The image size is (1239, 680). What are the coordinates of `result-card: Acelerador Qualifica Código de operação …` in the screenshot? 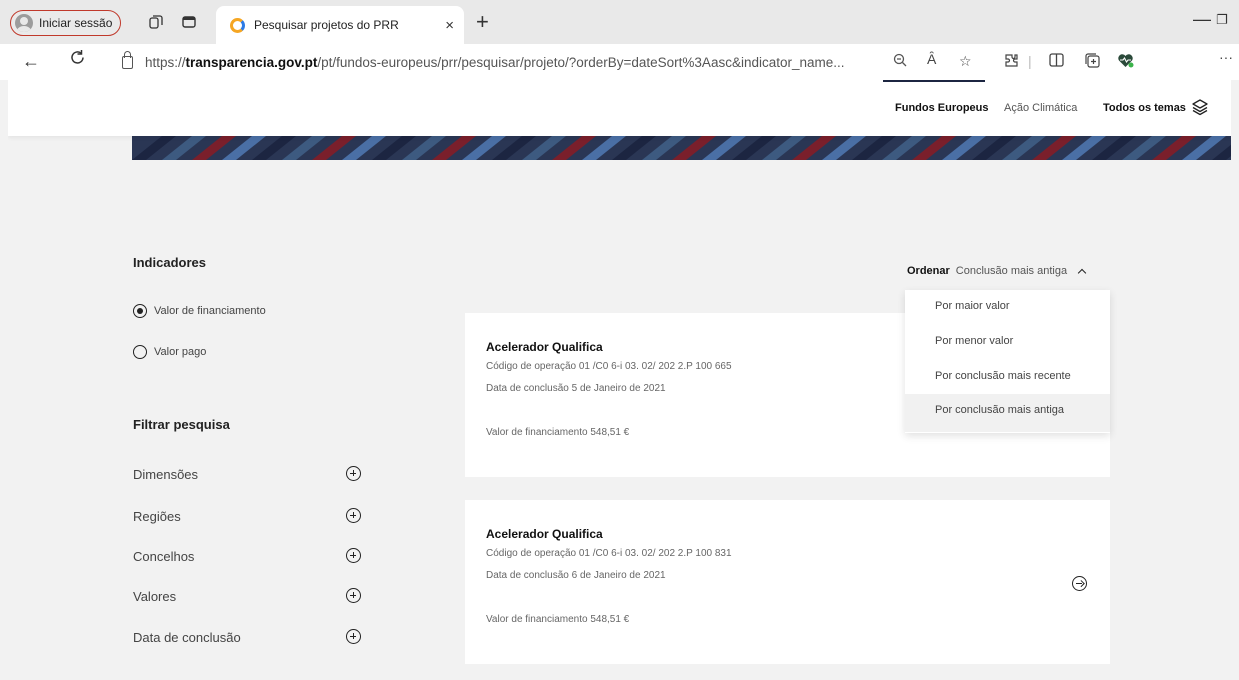 It's located at (787, 582).